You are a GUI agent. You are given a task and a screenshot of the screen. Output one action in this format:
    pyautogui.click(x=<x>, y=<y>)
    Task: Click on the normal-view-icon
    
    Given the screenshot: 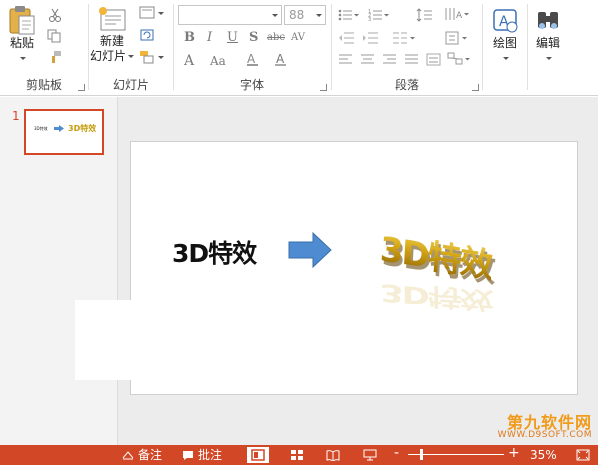 What is the action you would take?
    pyautogui.click(x=258, y=455)
    